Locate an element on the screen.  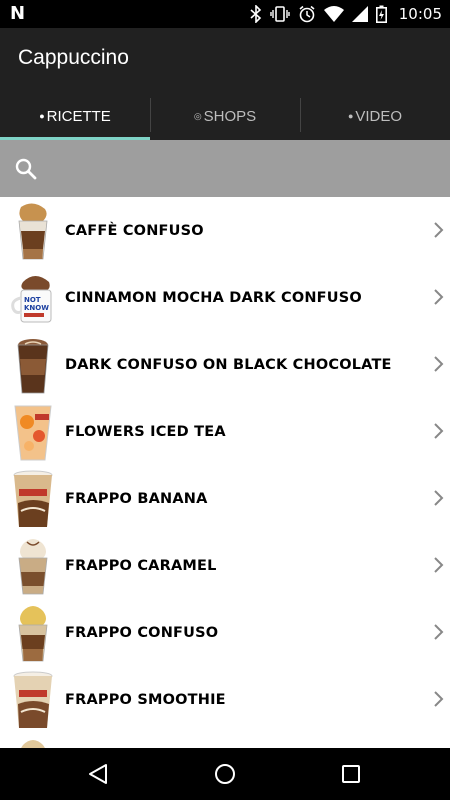
list-item: CAFFÈ CONFUSO is located at coordinates (225, 230).